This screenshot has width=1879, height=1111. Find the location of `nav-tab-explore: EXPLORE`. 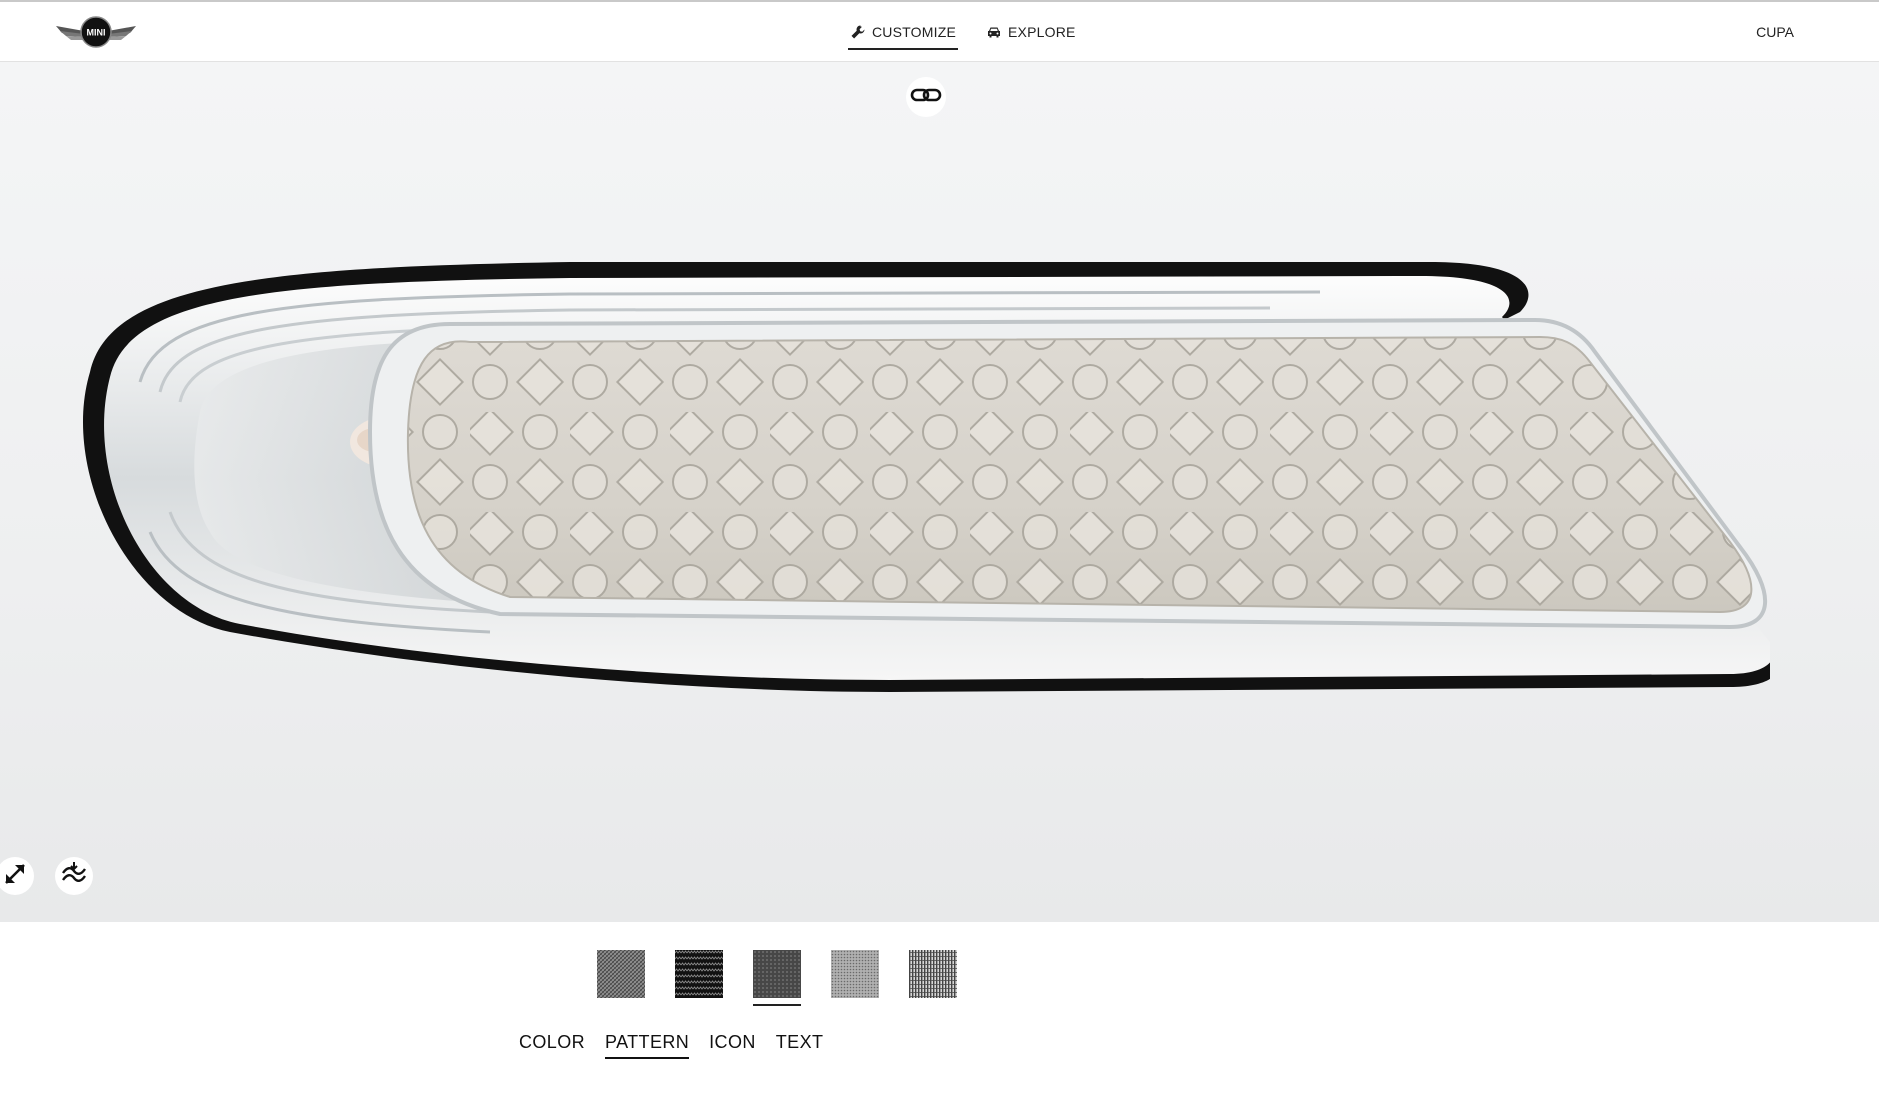

nav-tab-explore: EXPLORE is located at coordinates (1031, 32).